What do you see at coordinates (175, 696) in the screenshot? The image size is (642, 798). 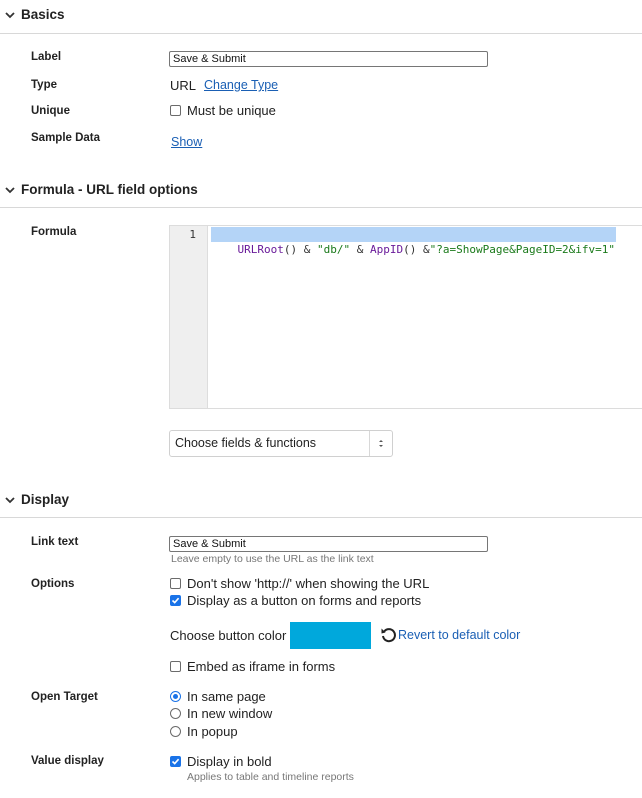 I see `open-same-page-radio` at bounding box center [175, 696].